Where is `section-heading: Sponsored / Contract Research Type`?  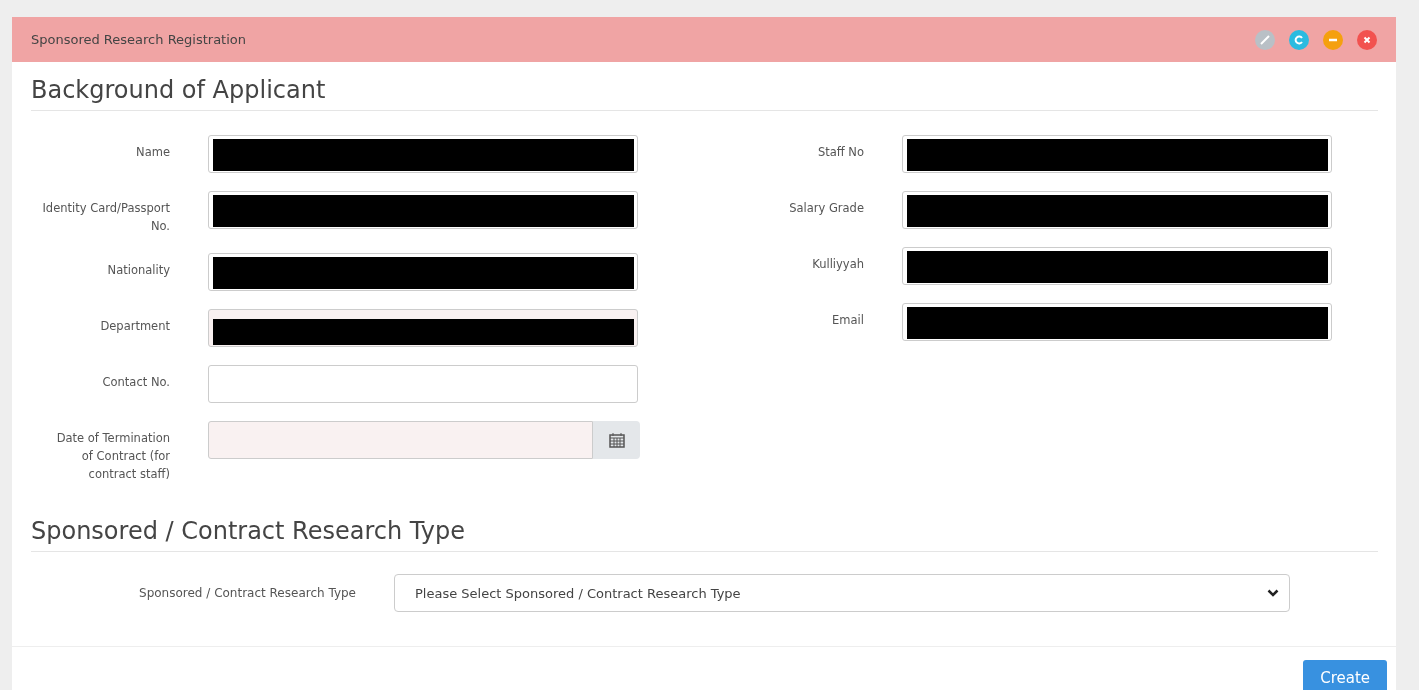 section-heading: Sponsored / Contract Research Type is located at coordinates (704, 534).